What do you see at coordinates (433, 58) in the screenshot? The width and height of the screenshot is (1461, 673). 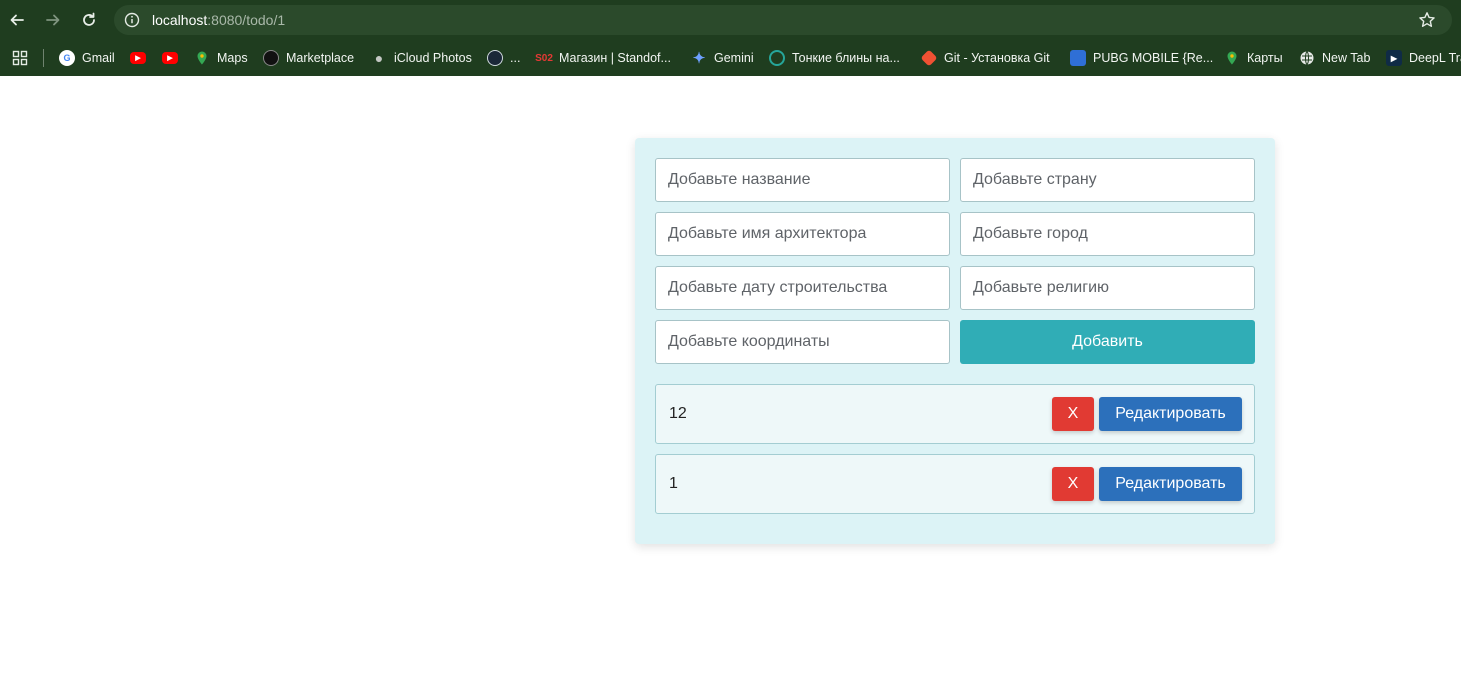 I see `bookmark-label: iCloud Photos` at bounding box center [433, 58].